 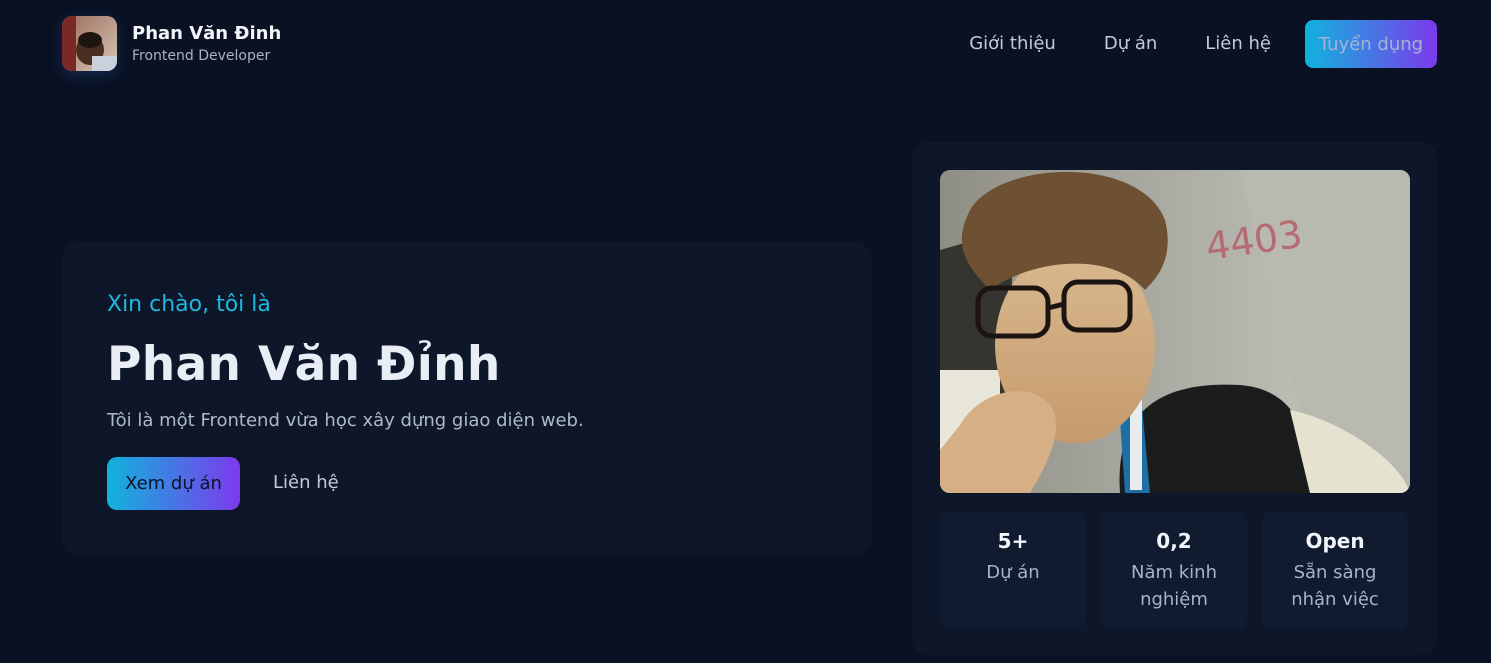 I want to click on stat-availability: Open Sẵn sàng nhận việc, so click(x=1335, y=570).